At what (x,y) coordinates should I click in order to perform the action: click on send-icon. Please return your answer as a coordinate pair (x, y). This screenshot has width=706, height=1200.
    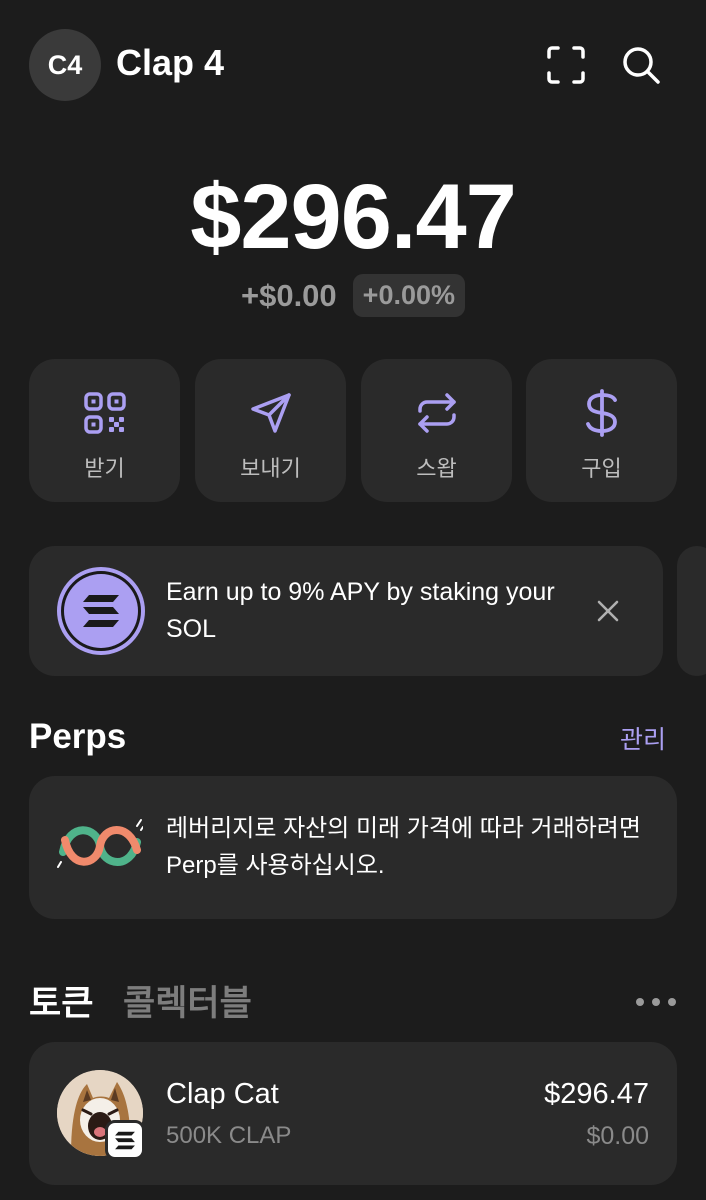
    Looking at the image, I should click on (270, 413).